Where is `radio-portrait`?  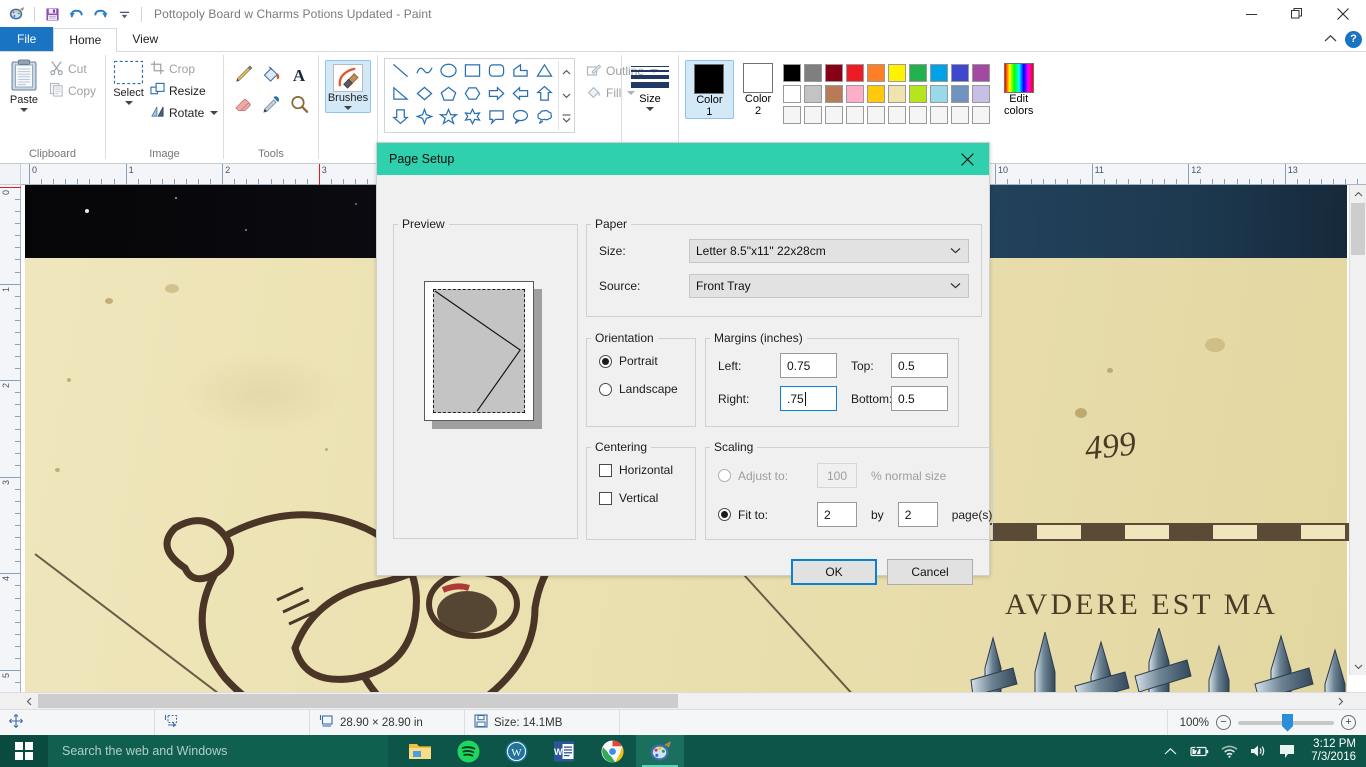
radio-portrait is located at coordinates (605, 361).